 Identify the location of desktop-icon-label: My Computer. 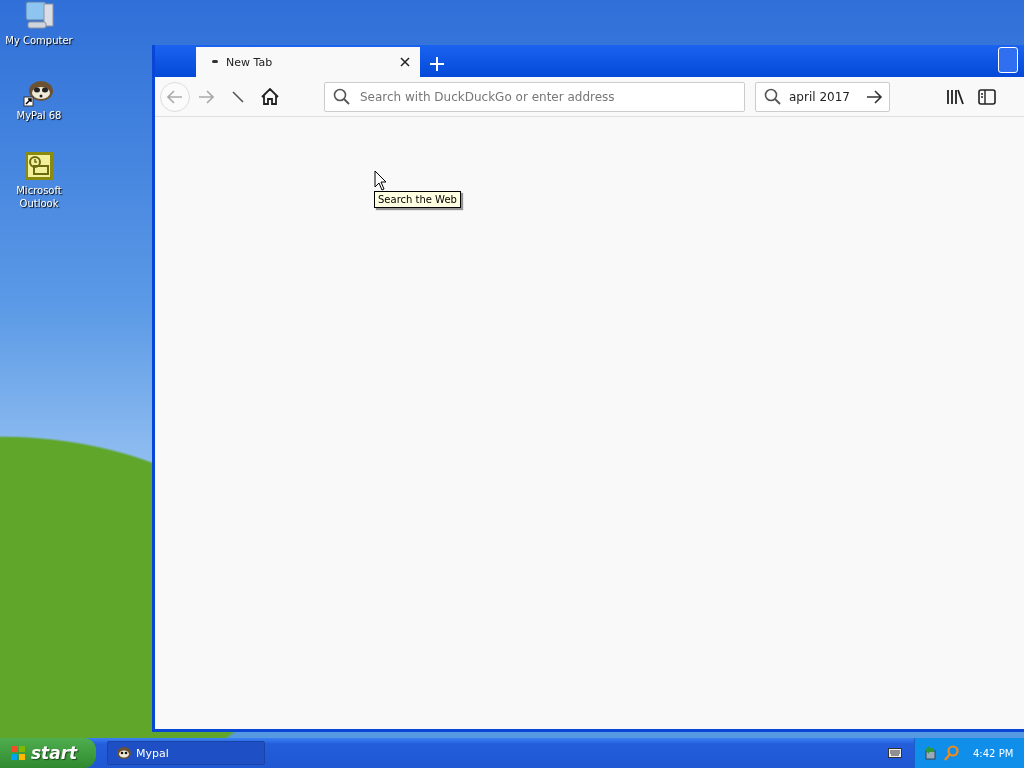
(39, 40).